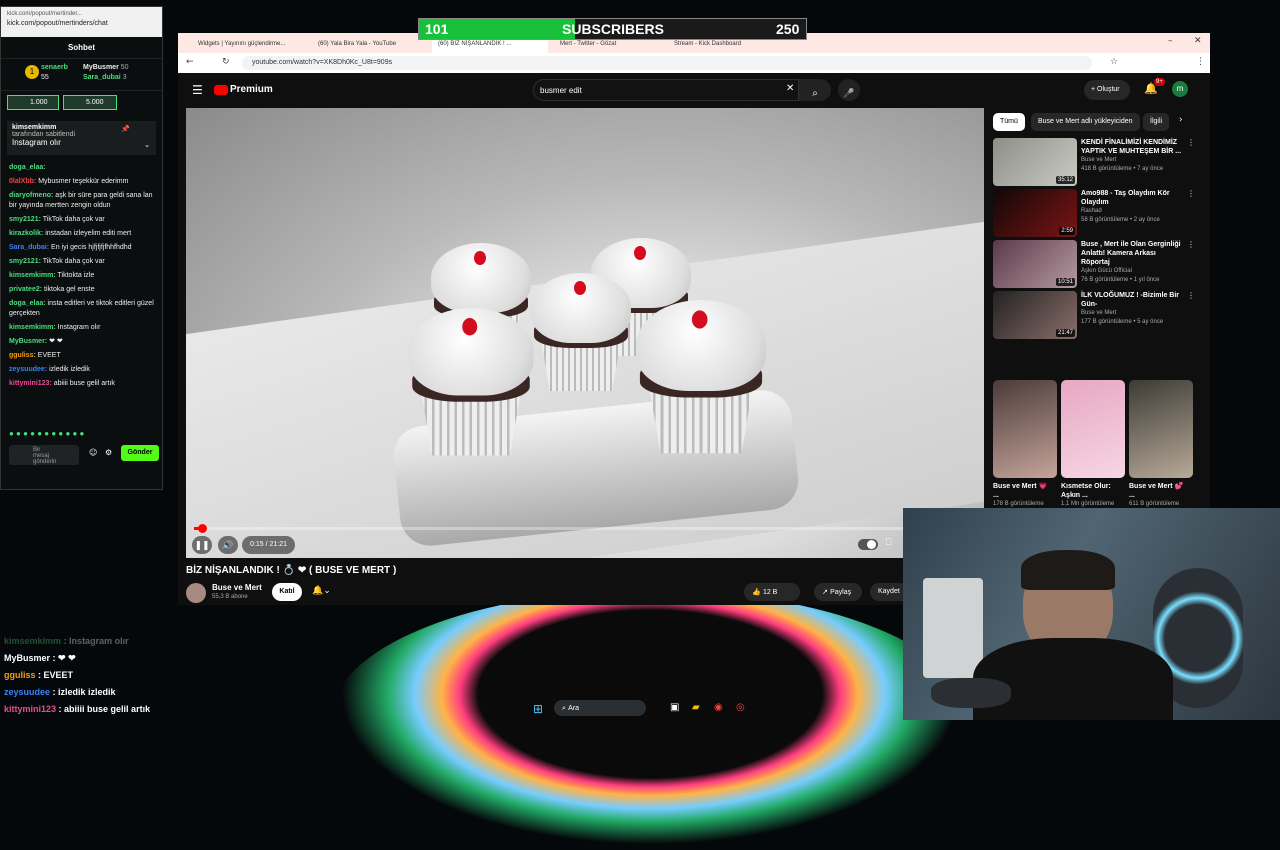  I want to click on avatar: m, so click(1180, 89).